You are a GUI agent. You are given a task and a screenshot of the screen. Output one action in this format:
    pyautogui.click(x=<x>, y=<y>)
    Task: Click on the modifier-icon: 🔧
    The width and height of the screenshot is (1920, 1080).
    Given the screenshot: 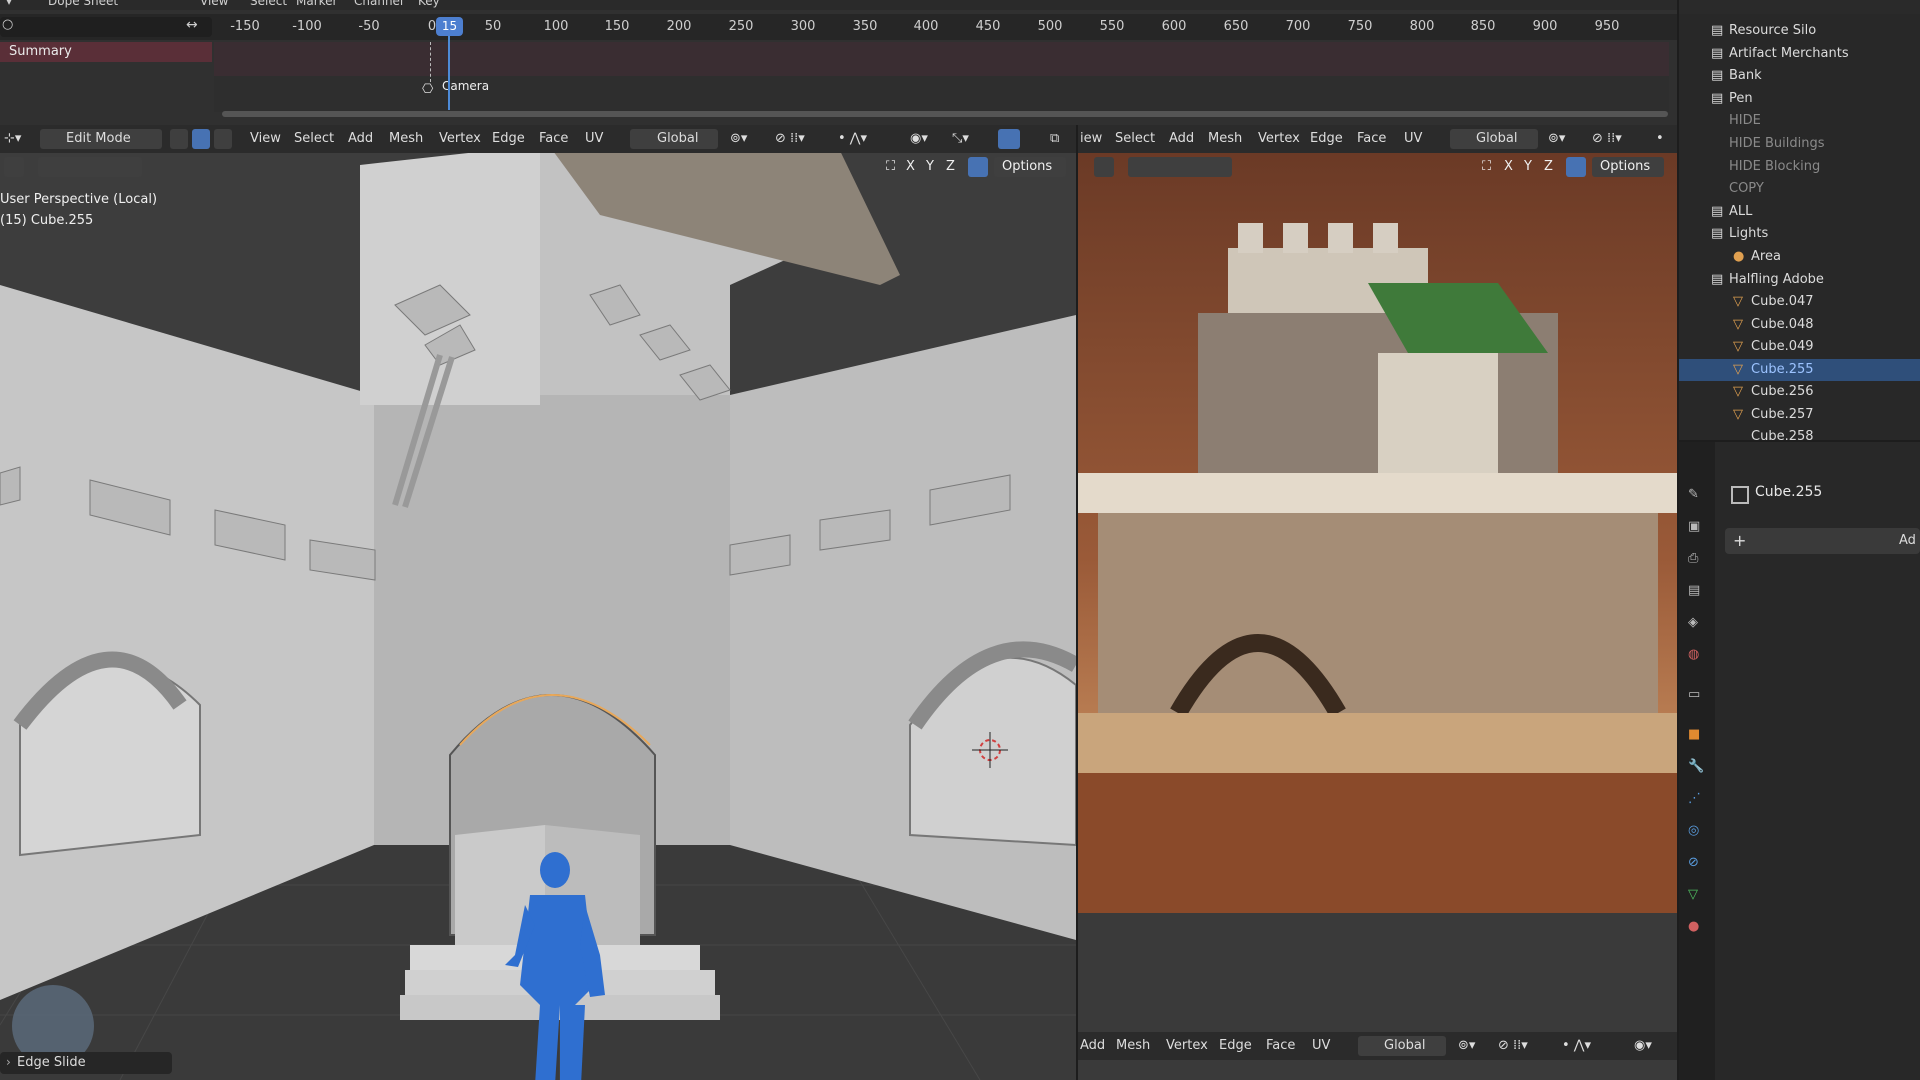 What is the action you would take?
    pyautogui.click(x=1697, y=768)
    